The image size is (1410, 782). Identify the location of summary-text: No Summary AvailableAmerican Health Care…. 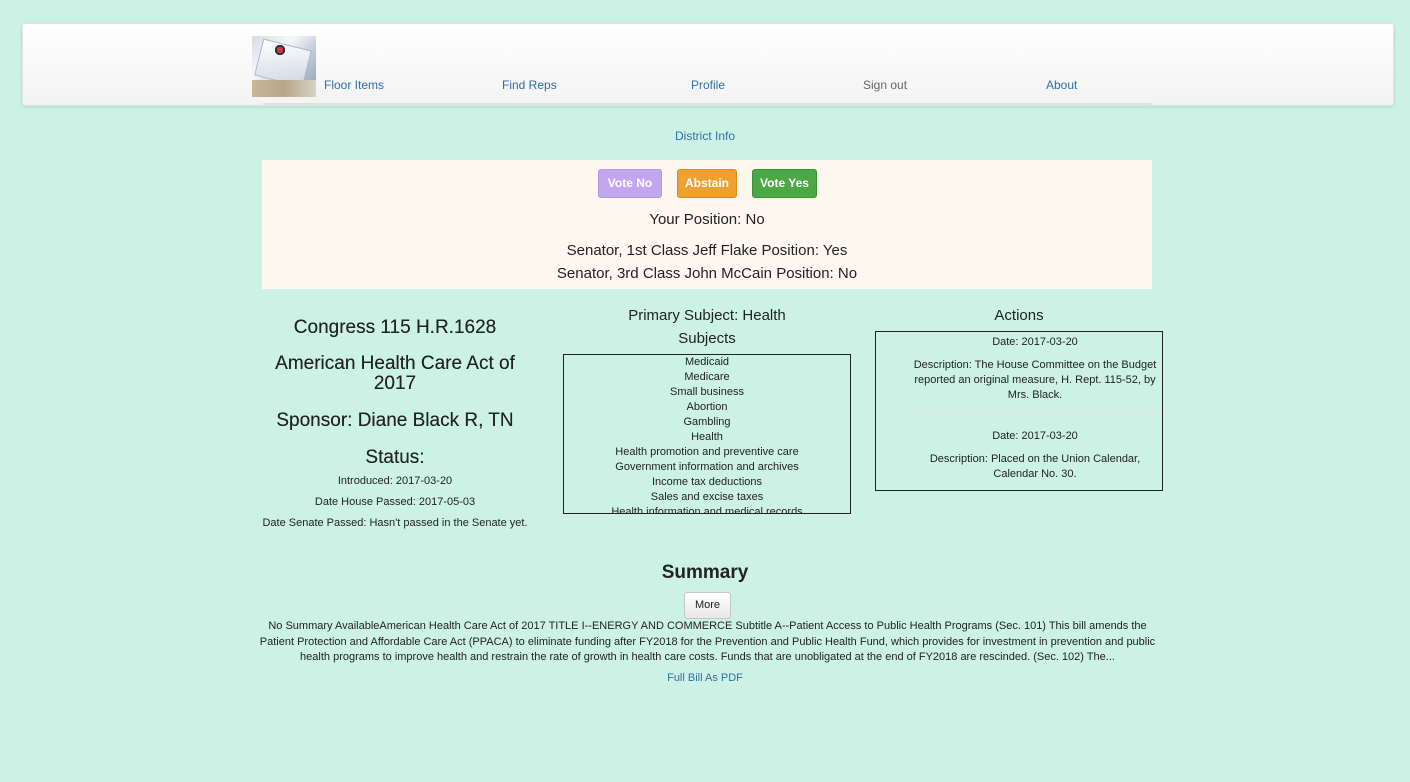
(707, 641).